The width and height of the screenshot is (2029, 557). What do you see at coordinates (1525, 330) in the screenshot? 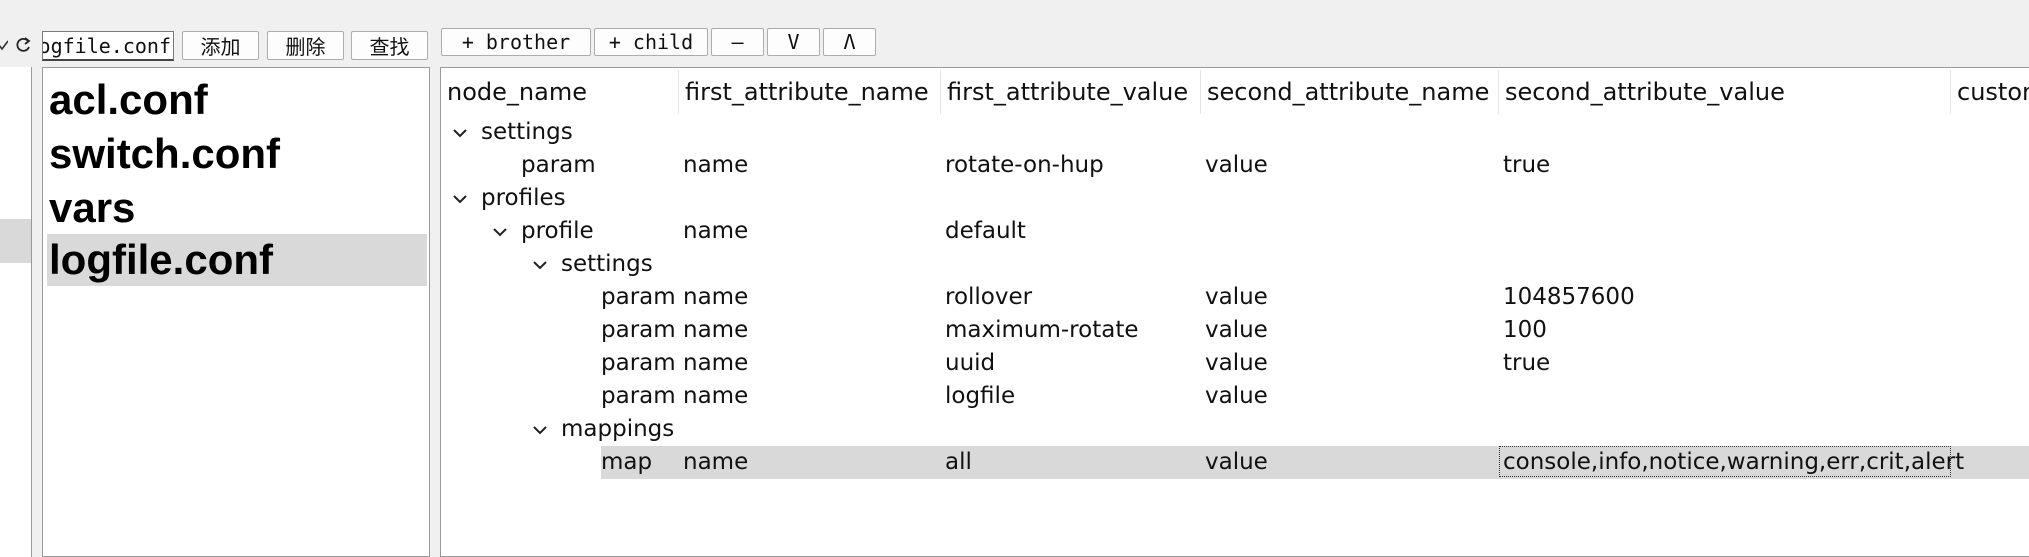
I see `second-attribute-value-cell: 100` at bounding box center [1525, 330].